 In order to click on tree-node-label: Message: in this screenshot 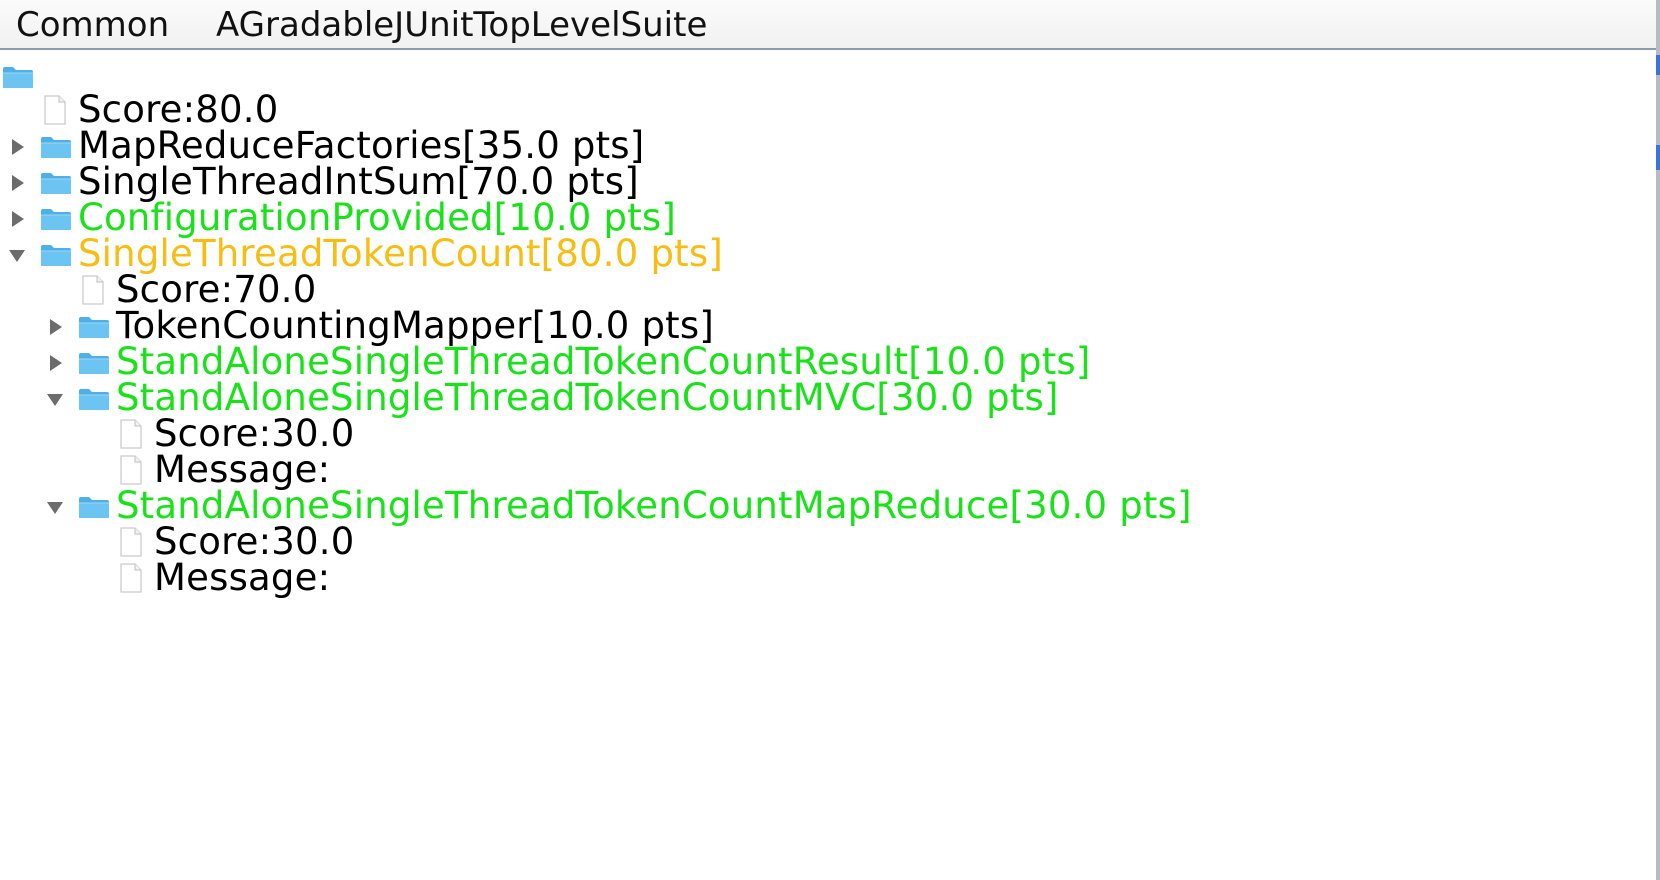, I will do `click(242, 577)`.